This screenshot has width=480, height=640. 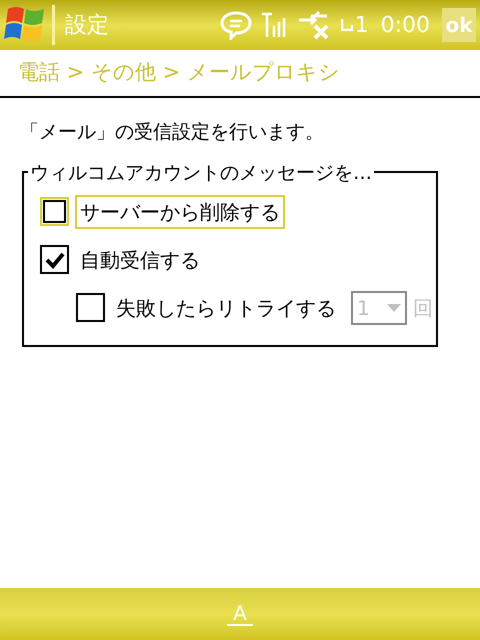 I want to click on checkbox-label: 失敗したらリトライする, so click(x=226, y=307).